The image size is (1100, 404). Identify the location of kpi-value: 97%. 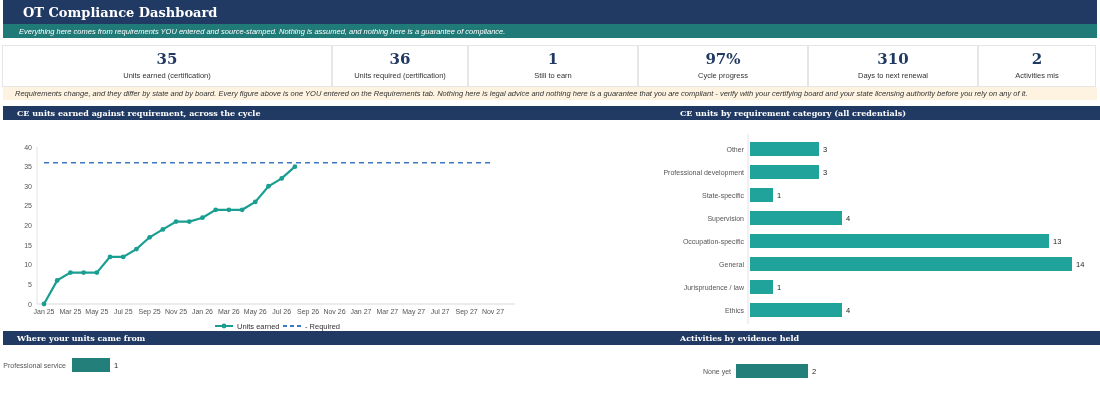
(723, 59).